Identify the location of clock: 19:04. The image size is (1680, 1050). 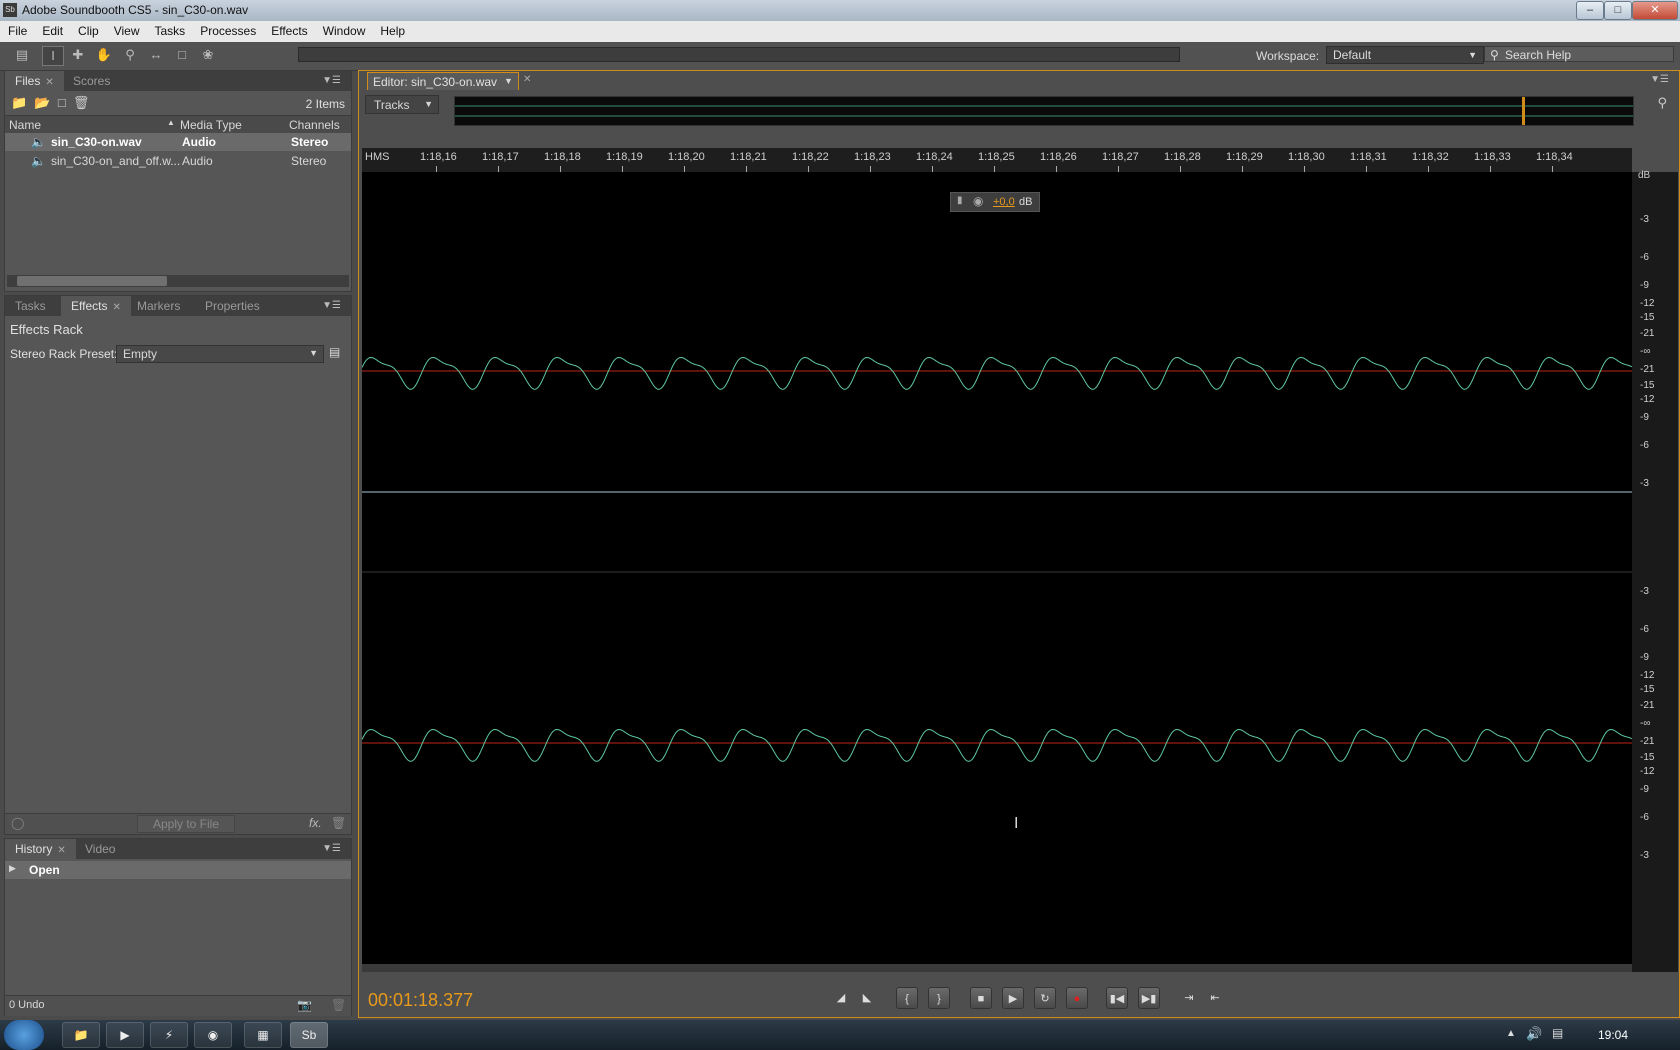
(1613, 1035).